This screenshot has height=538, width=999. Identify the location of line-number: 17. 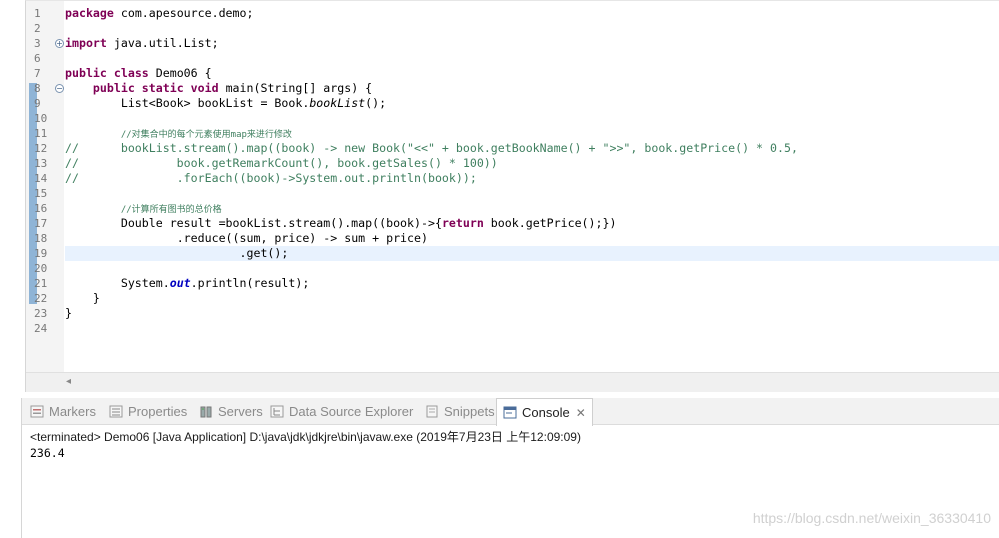
(41, 223).